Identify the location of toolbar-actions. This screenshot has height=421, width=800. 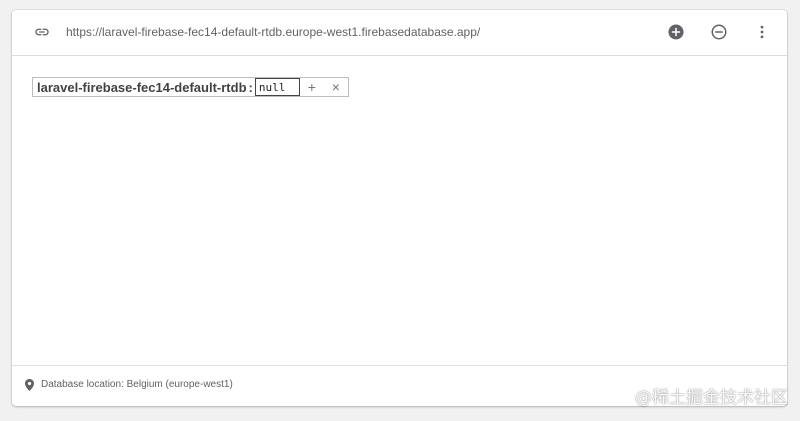
(719, 32).